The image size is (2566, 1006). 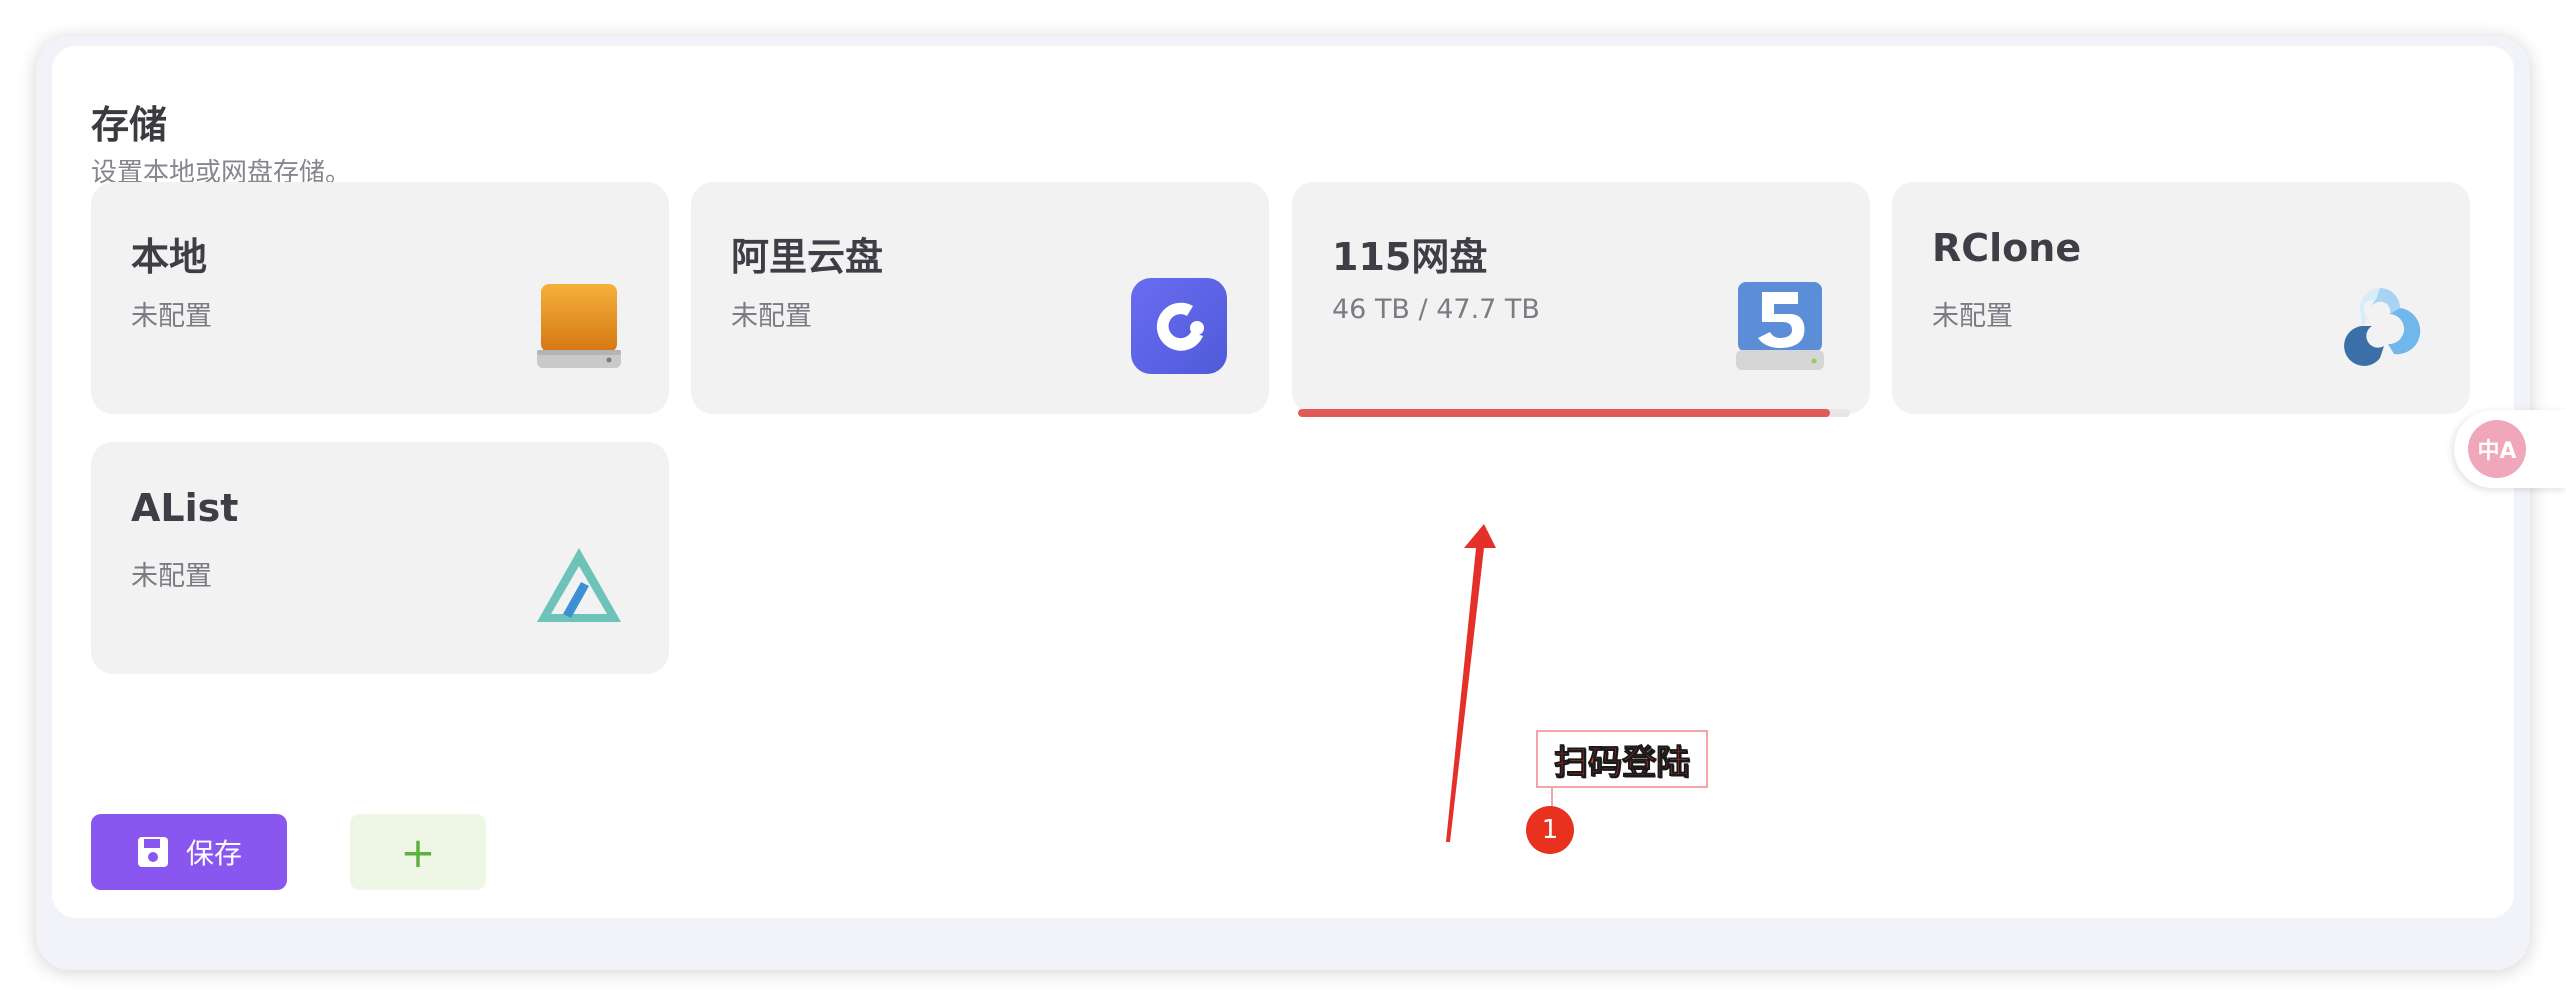 What do you see at coordinates (1552, 798) in the screenshot?
I see `annotation-connector` at bounding box center [1552, 798].